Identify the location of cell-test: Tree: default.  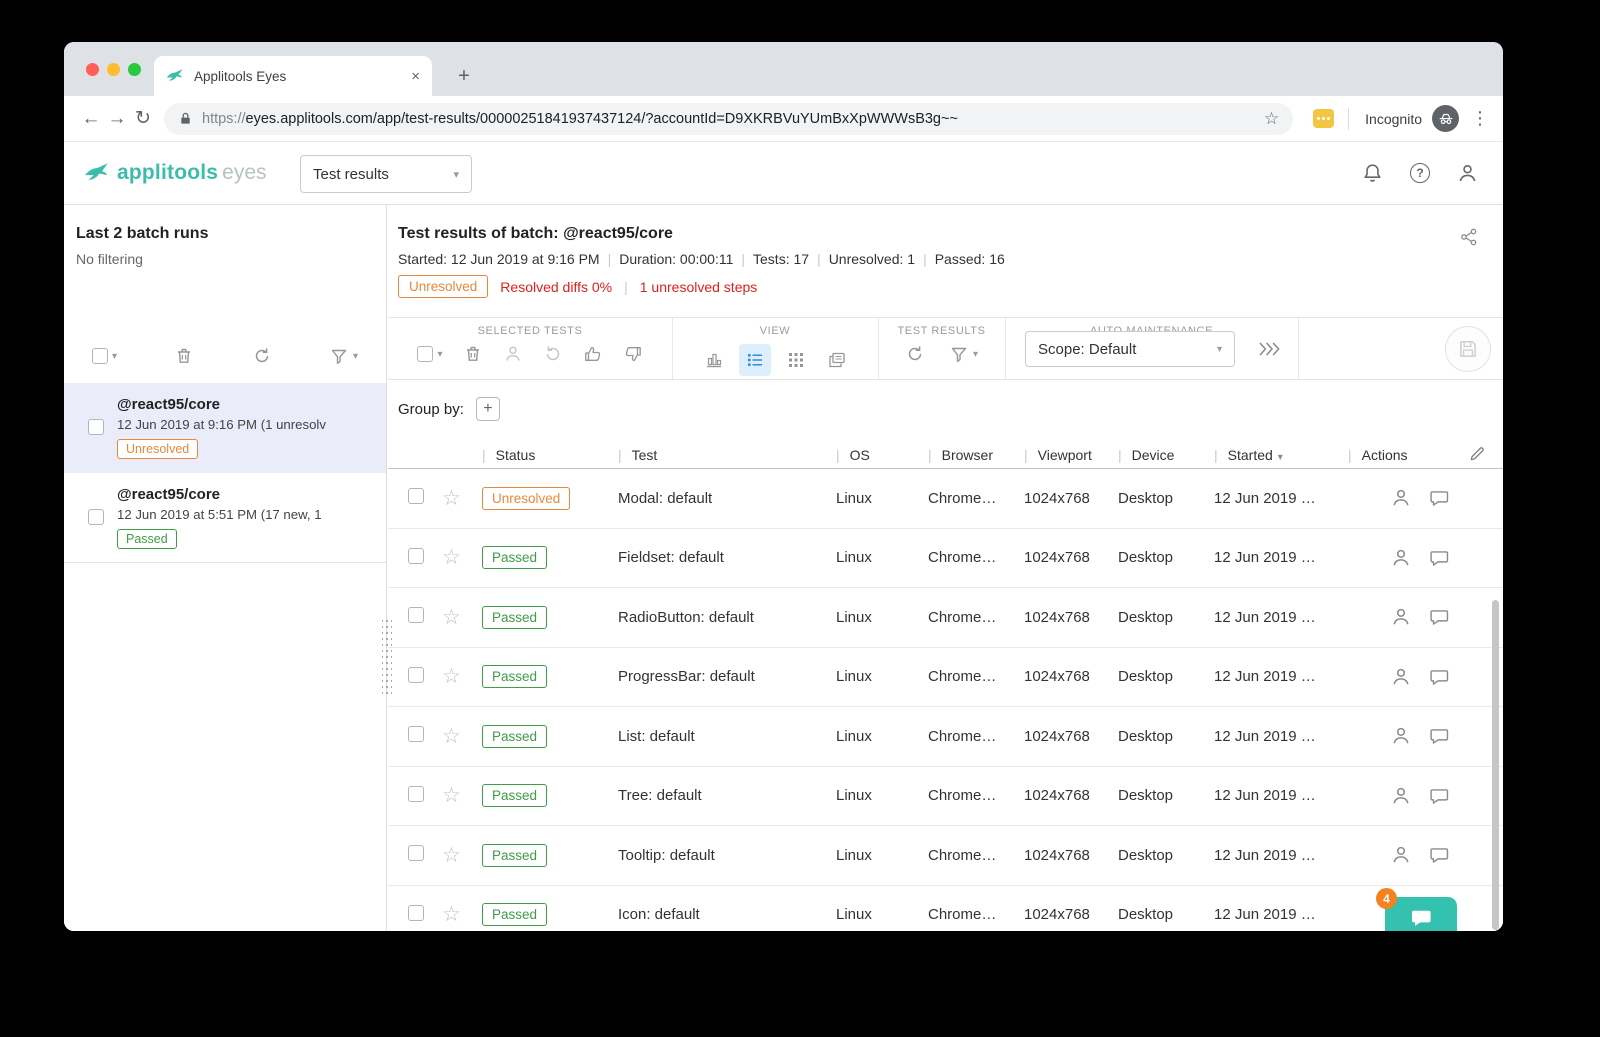
(727, 795).